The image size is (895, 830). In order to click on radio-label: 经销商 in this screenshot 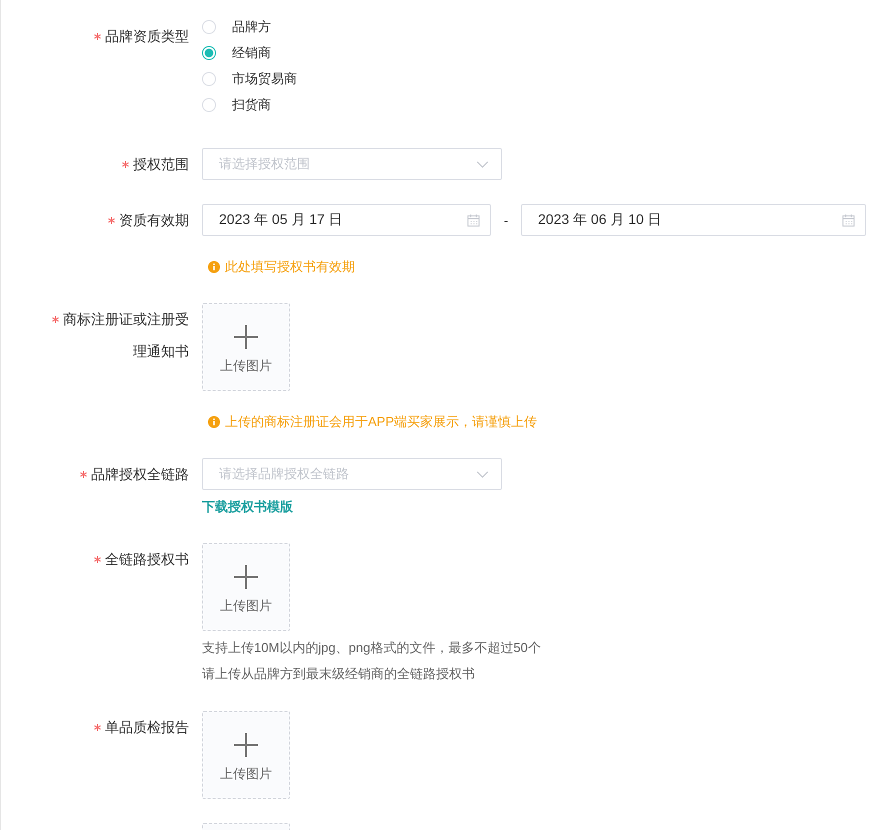, I will do `click(251, 53)`.